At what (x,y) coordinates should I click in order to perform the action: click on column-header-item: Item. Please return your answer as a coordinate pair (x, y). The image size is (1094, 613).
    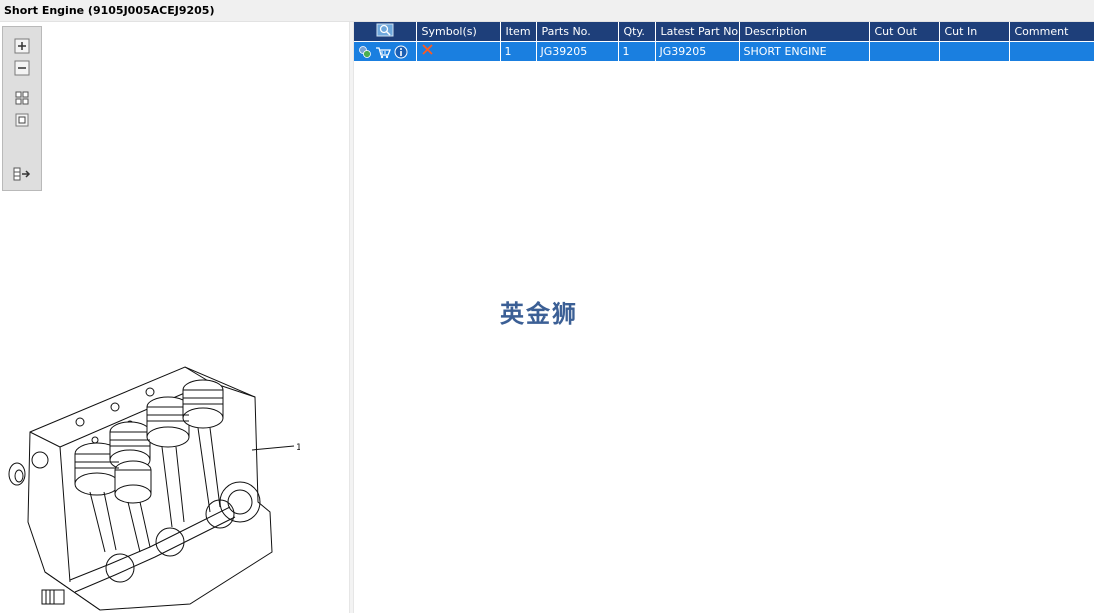
    Looking at the image, I should click on (518, 32).